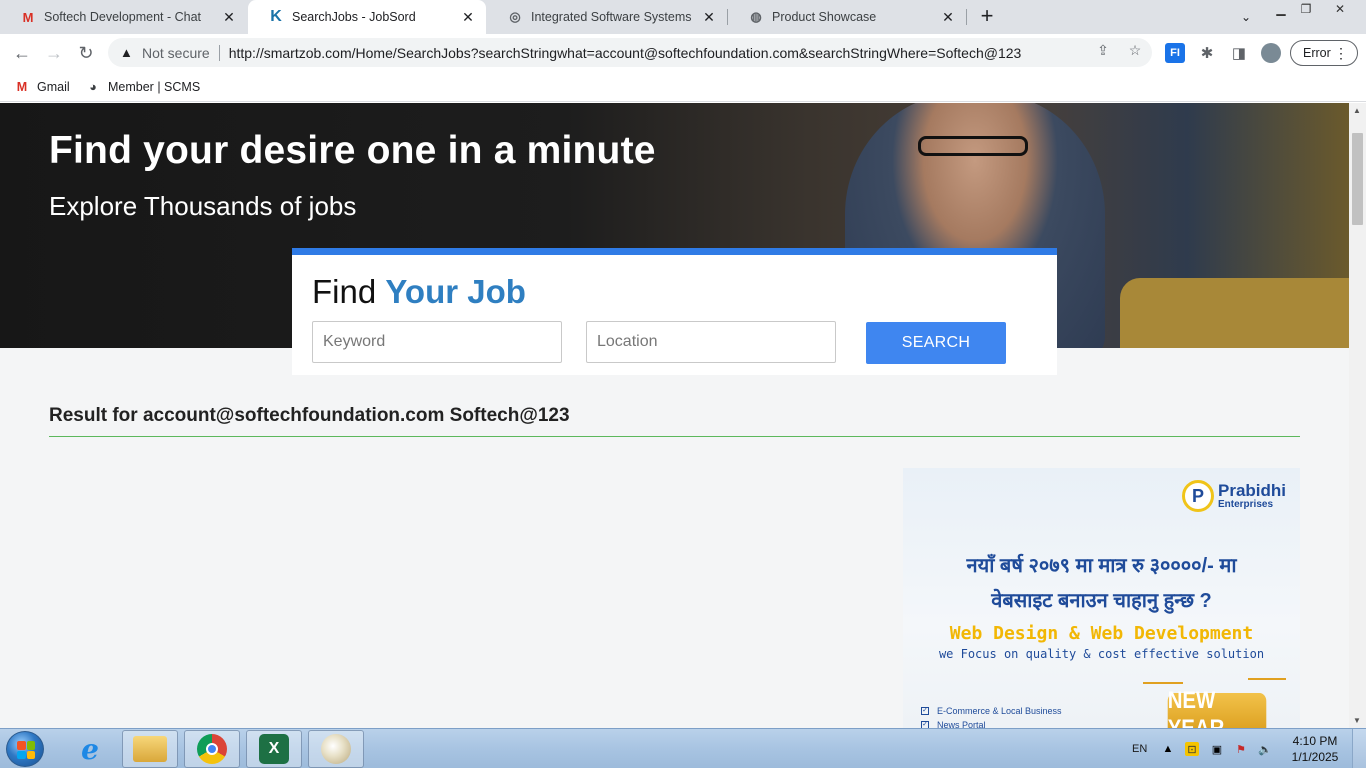  Describe the element at coordinates (1207, 53) in the screenshot. I see `extensions-puzzle-icon: ✱` at that location.